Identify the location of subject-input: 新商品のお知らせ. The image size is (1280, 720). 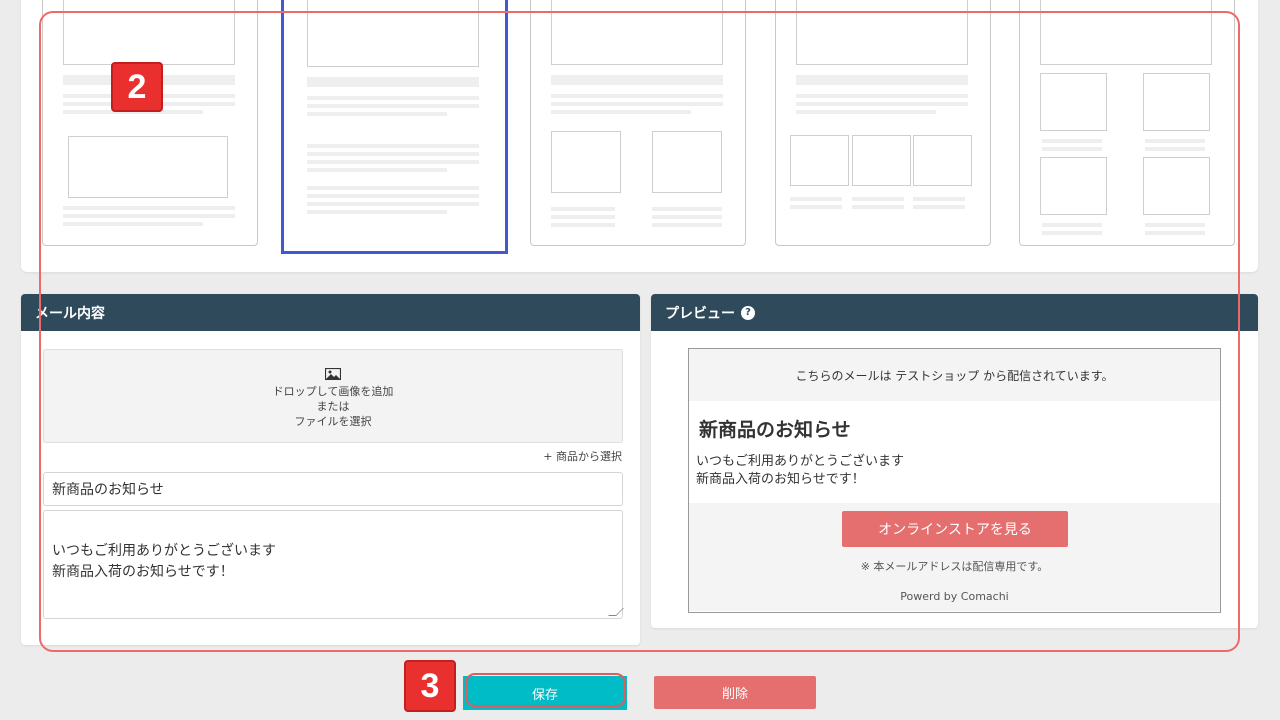
(333, 489).